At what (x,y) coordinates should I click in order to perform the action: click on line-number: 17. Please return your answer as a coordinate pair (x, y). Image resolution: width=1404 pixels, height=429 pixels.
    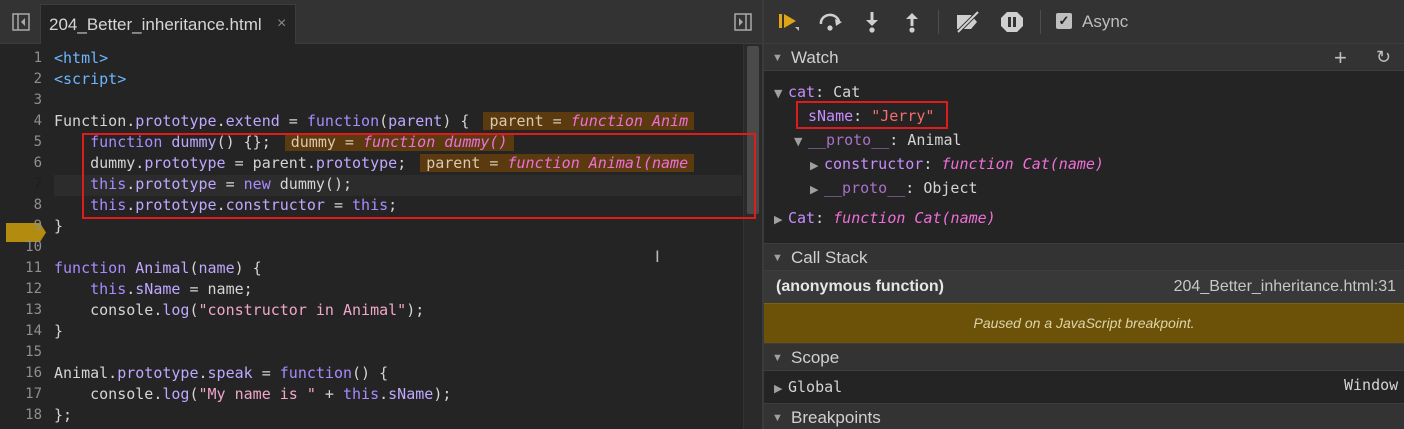
    Looking at the image, I should click on (21, 394).